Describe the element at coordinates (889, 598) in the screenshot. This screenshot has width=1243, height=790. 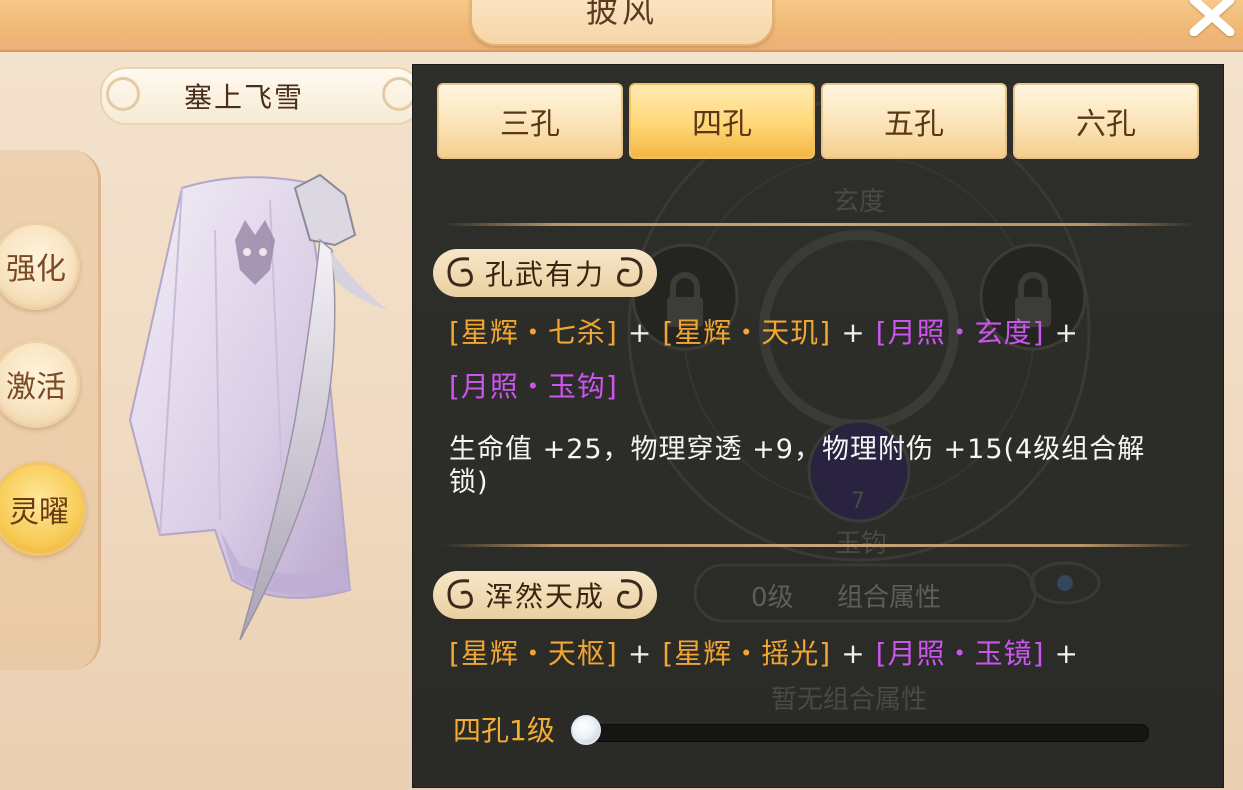
I see `bg-combo-attr: 组合属性` at that location.